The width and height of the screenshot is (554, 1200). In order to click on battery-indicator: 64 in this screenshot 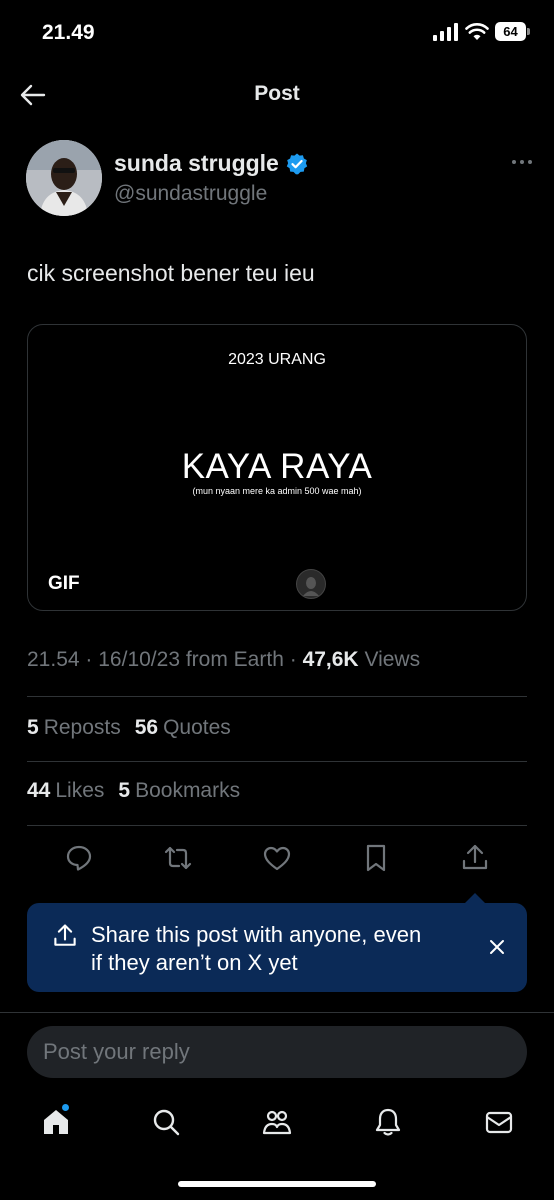, I will do `click(512, 31)`.